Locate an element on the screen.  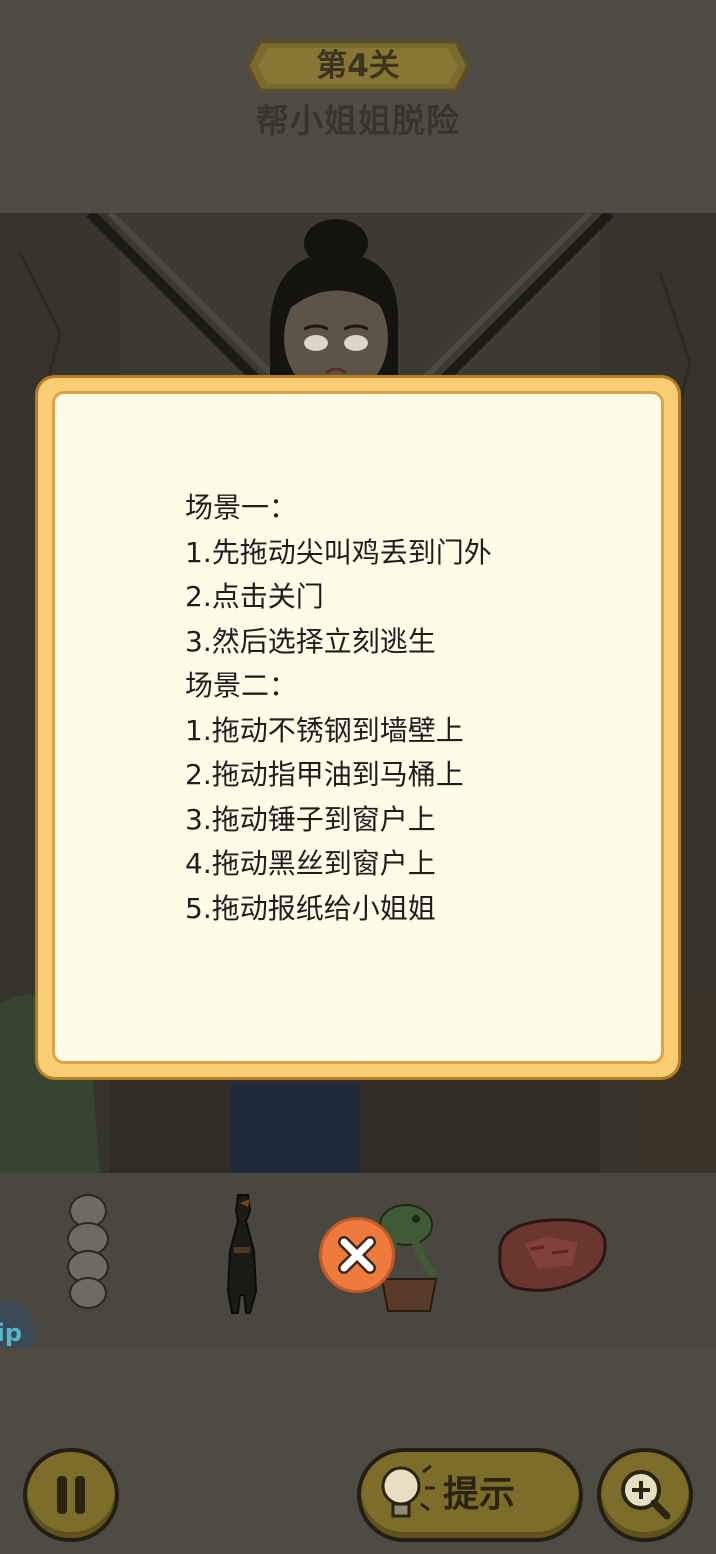
guide-line: 3.拖动锤子到窗户上 is located at coordinates (310, 819).